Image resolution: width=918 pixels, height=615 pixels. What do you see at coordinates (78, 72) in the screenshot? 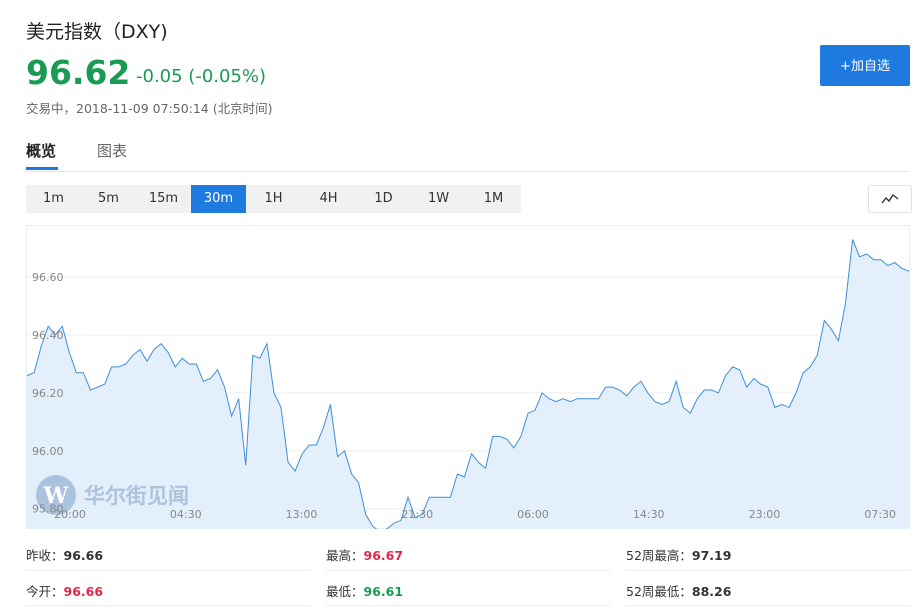
I see `current-price: 96.62` at bounding box center [78, 72].